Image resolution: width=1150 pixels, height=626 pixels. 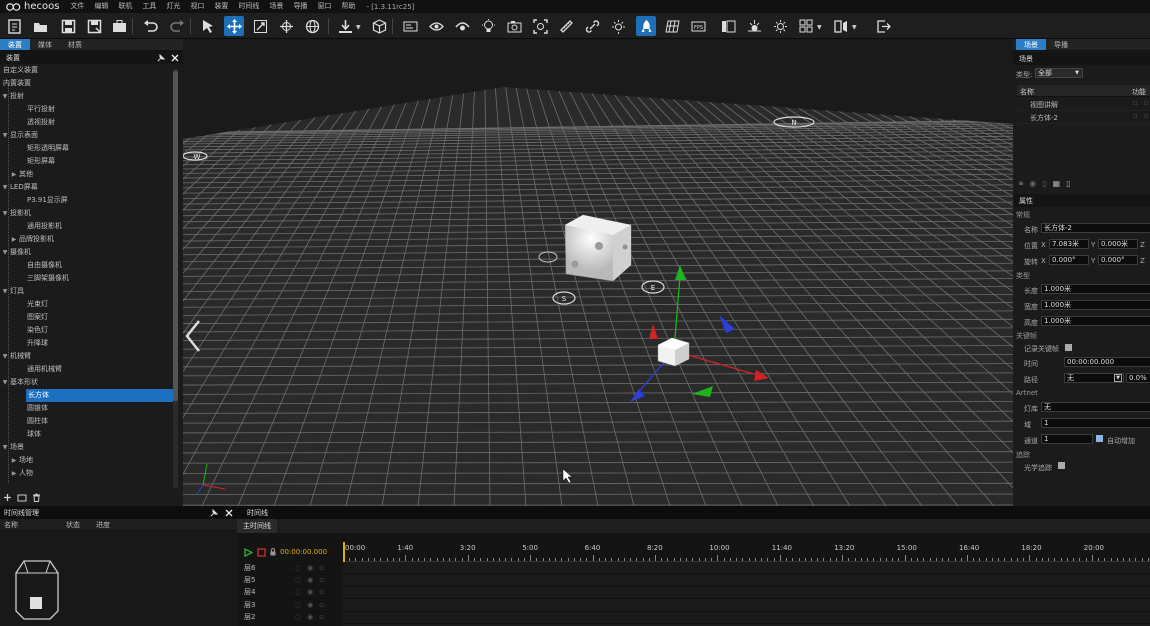 I want to click on tree-item: 透视投射, so click(x=91, y=122).